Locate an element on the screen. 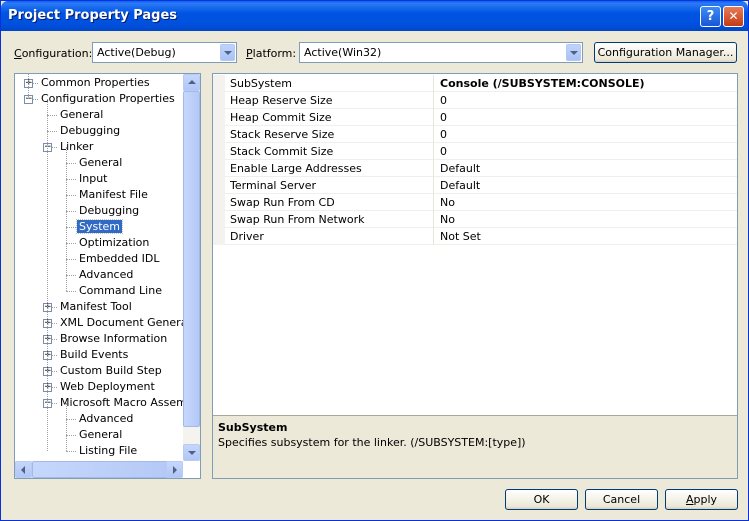  scroll-left-button is located at coordinates (23, 469).